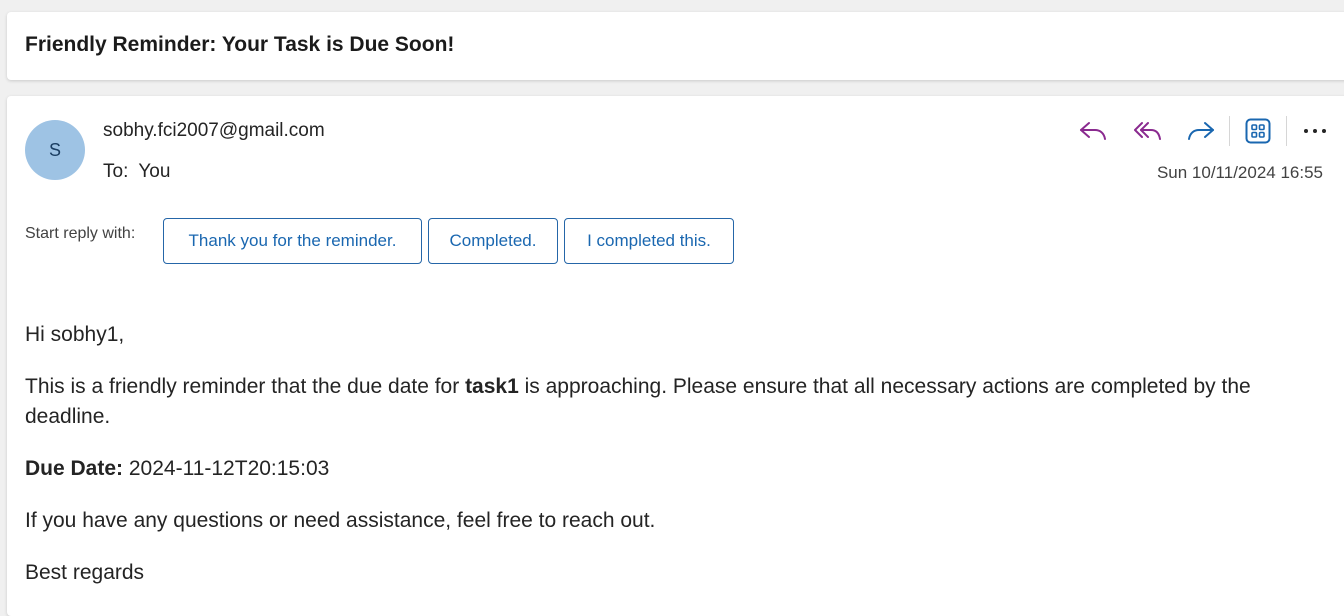 Image resolution: width=1344 pixels, height=616 pixels. I want to click on message-toolbar, so click(1209, 131).